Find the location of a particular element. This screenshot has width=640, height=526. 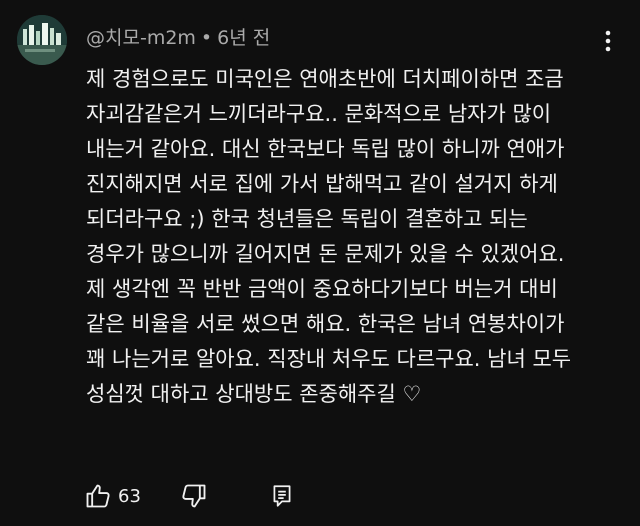

thumb-up-icon is located at coordinates (98, 496).